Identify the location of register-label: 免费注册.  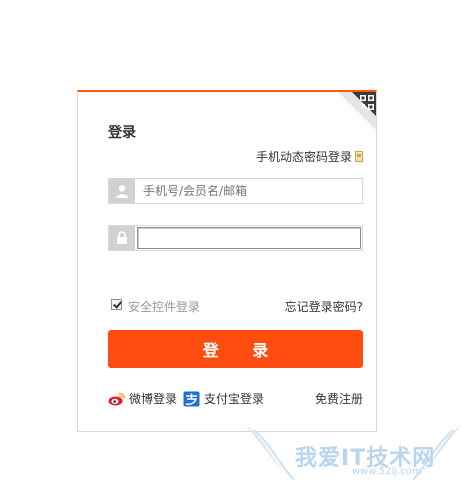
(338, 399).